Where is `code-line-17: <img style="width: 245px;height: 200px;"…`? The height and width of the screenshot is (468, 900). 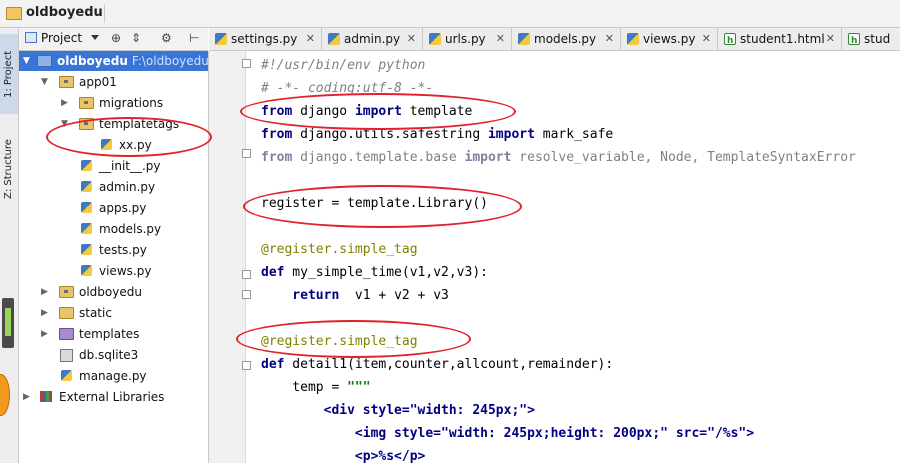
code-line-17: <img style="width: 245px;height: 200px;"… is located at coordinates (508, 433).